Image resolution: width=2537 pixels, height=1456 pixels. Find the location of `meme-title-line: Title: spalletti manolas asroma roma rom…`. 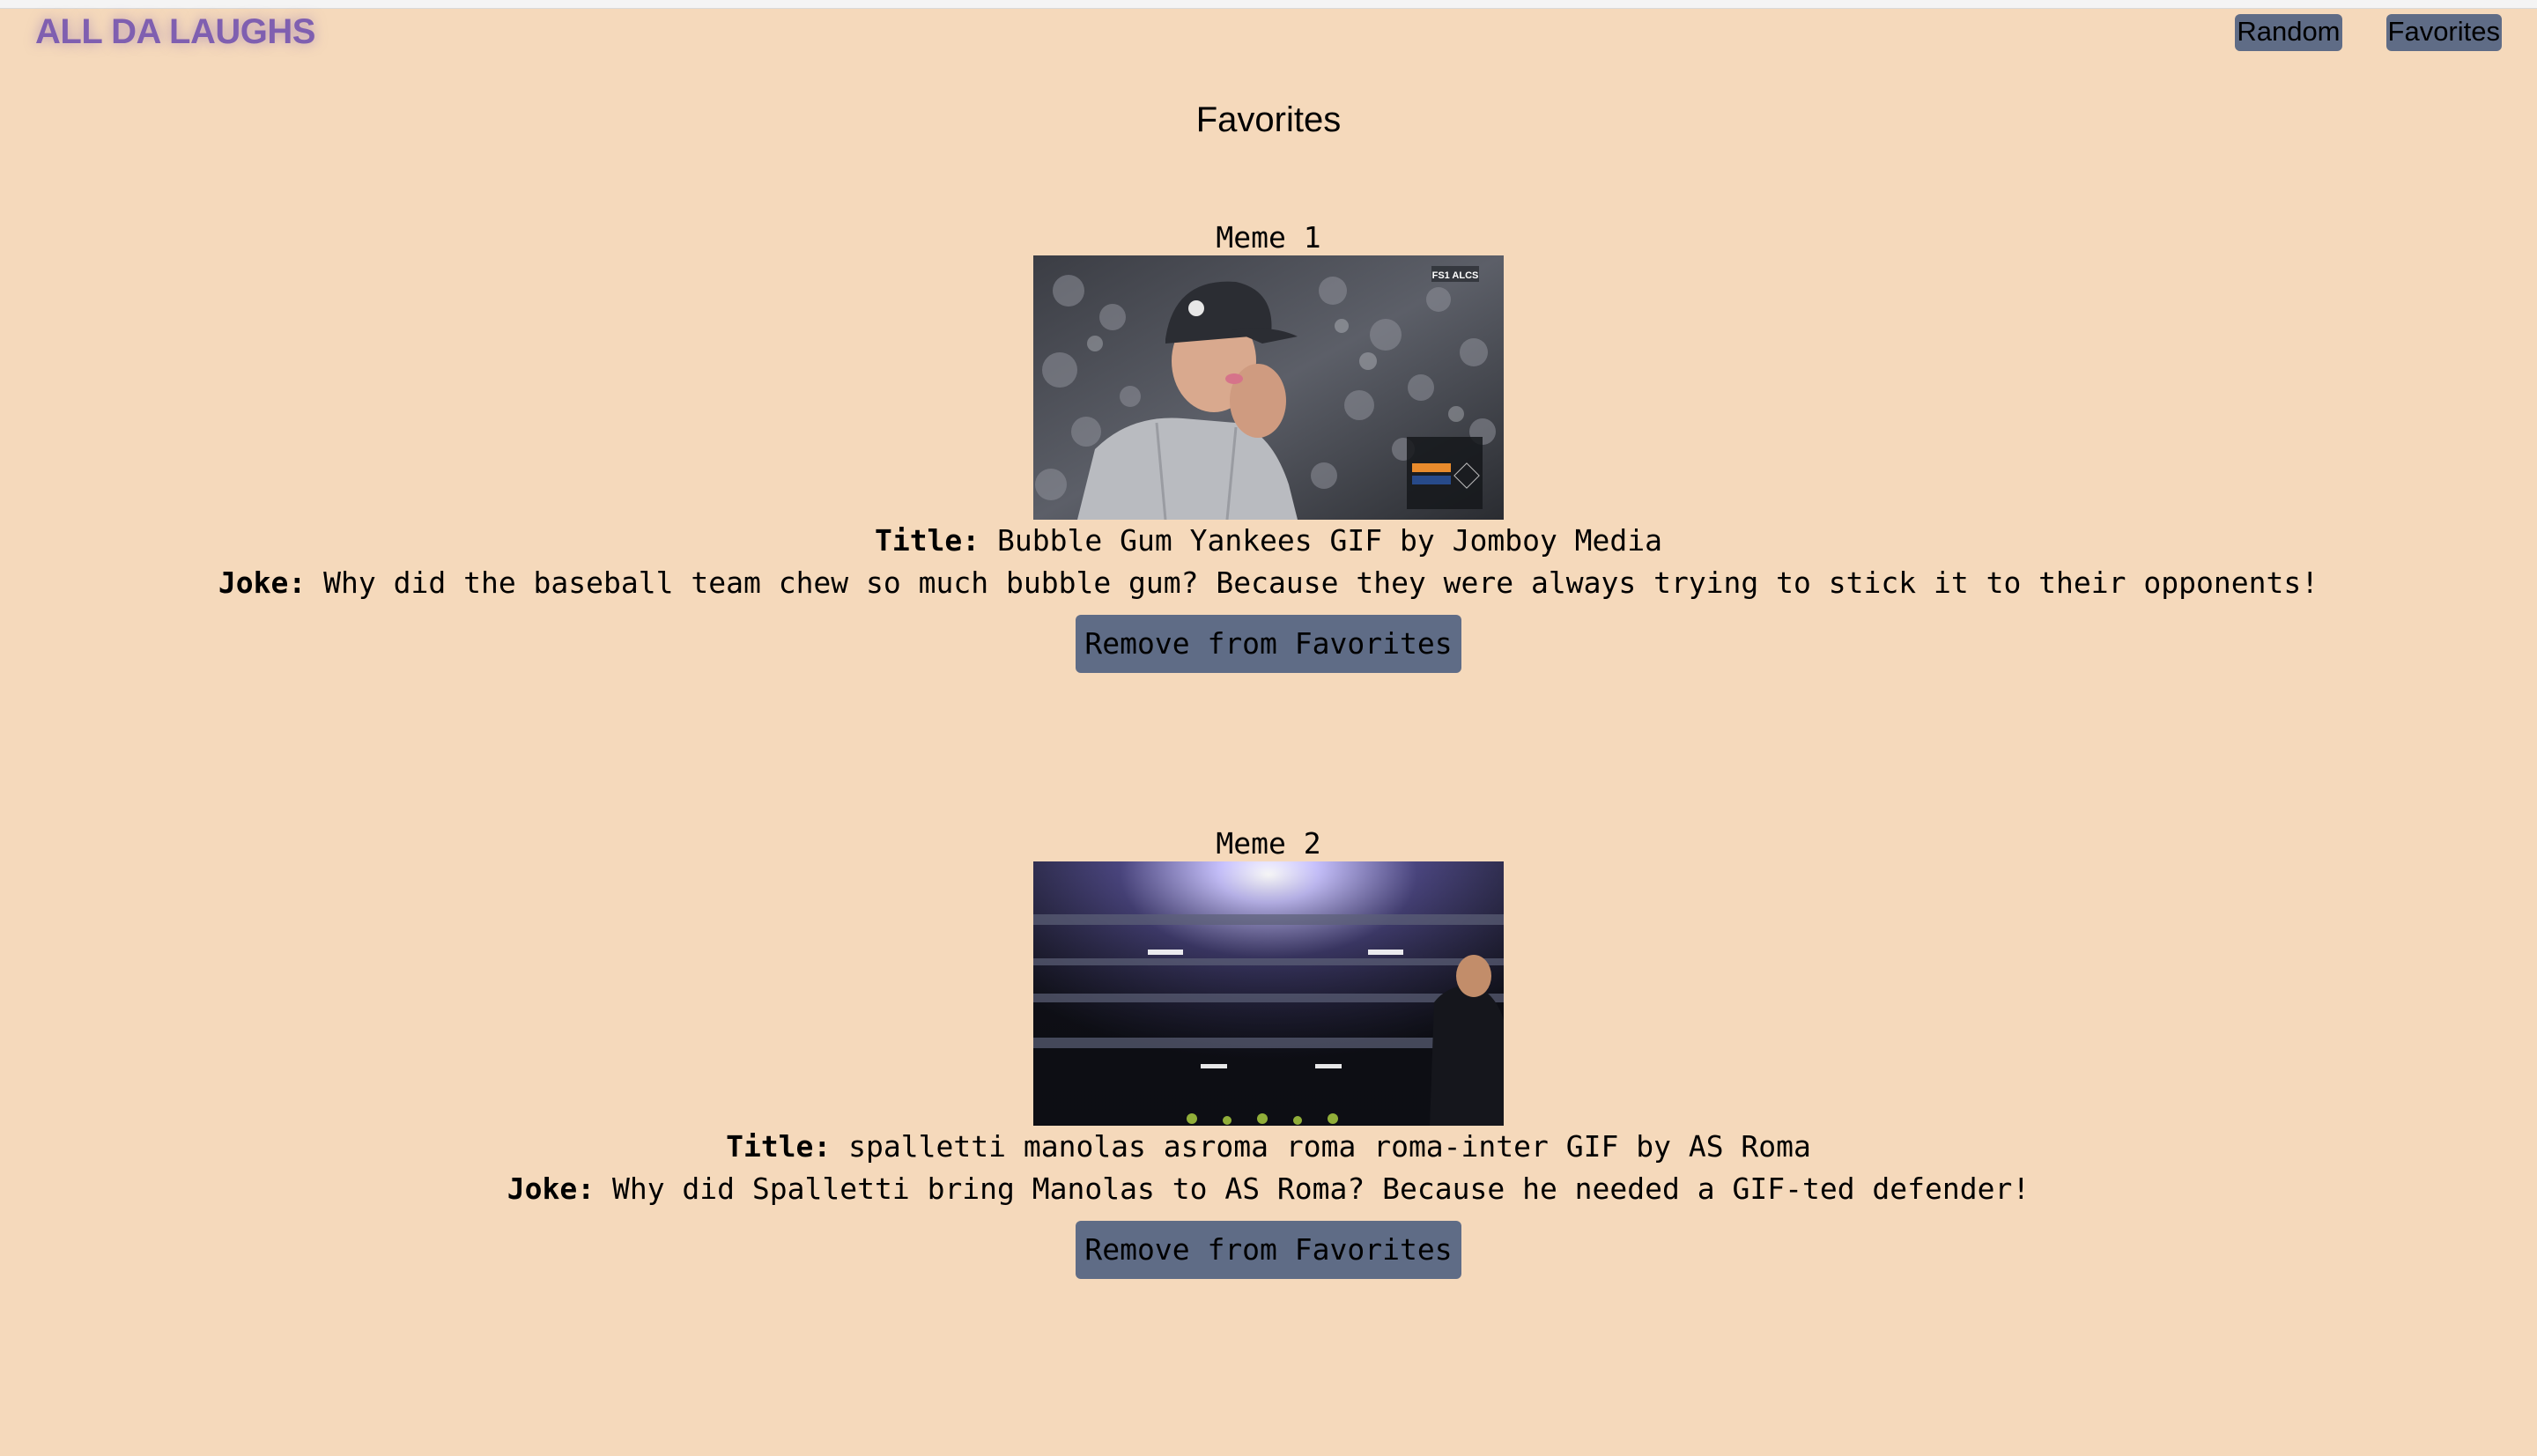

meme-title-line: Title: spalletti manolas asroma roma rom… is located at coordinates (1268, 1147).